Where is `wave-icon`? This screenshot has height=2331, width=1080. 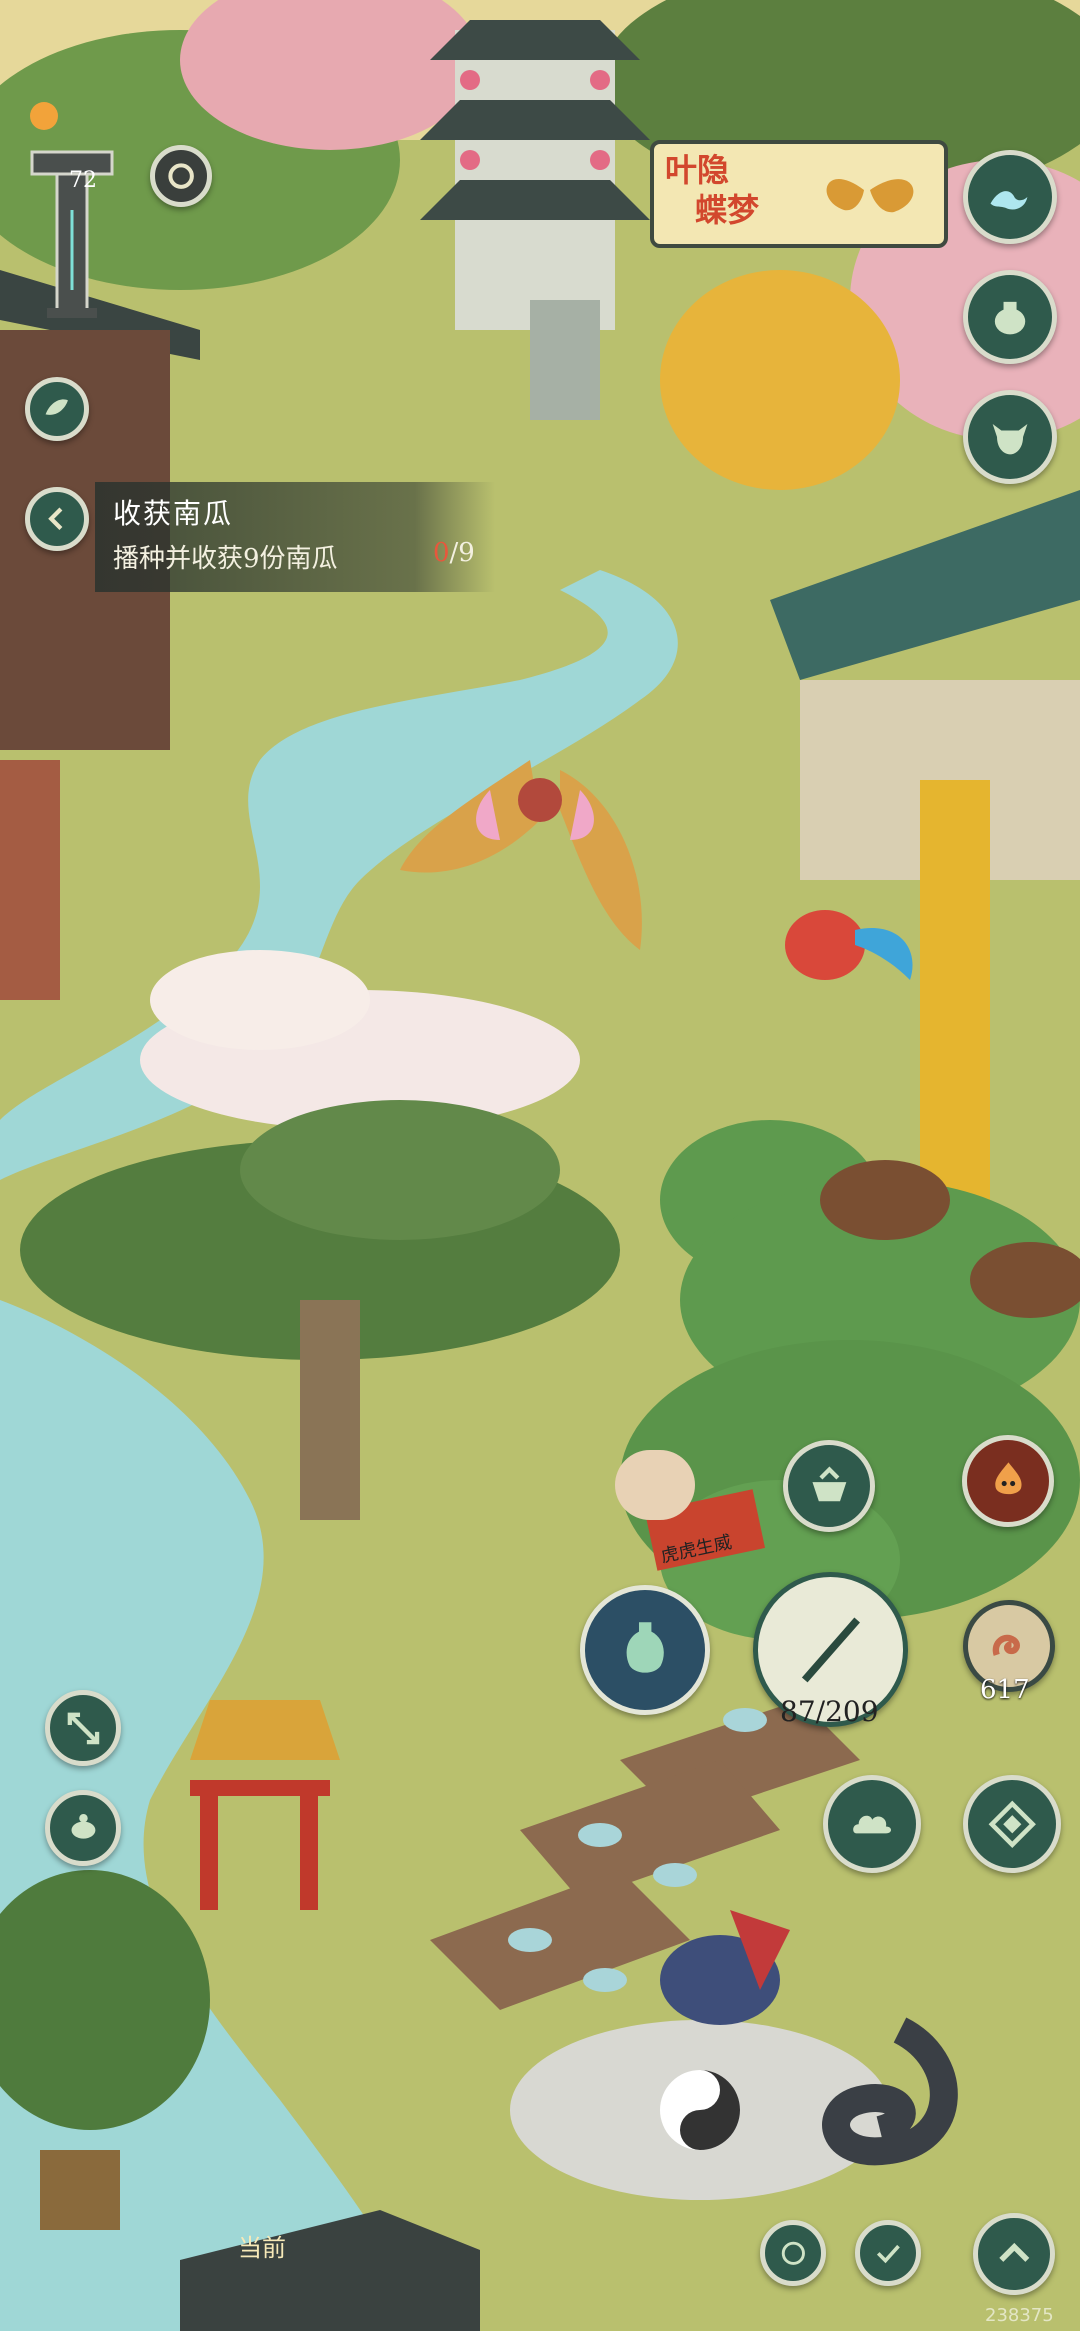
wave-icon is located at coordinates (1009, 200).